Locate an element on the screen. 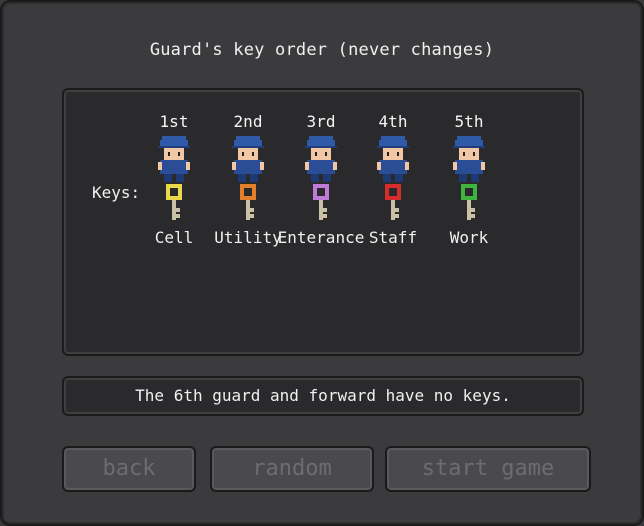 The width and height of the screenshot is (644, 526). random-button: random is located at coordinates (292, 469).